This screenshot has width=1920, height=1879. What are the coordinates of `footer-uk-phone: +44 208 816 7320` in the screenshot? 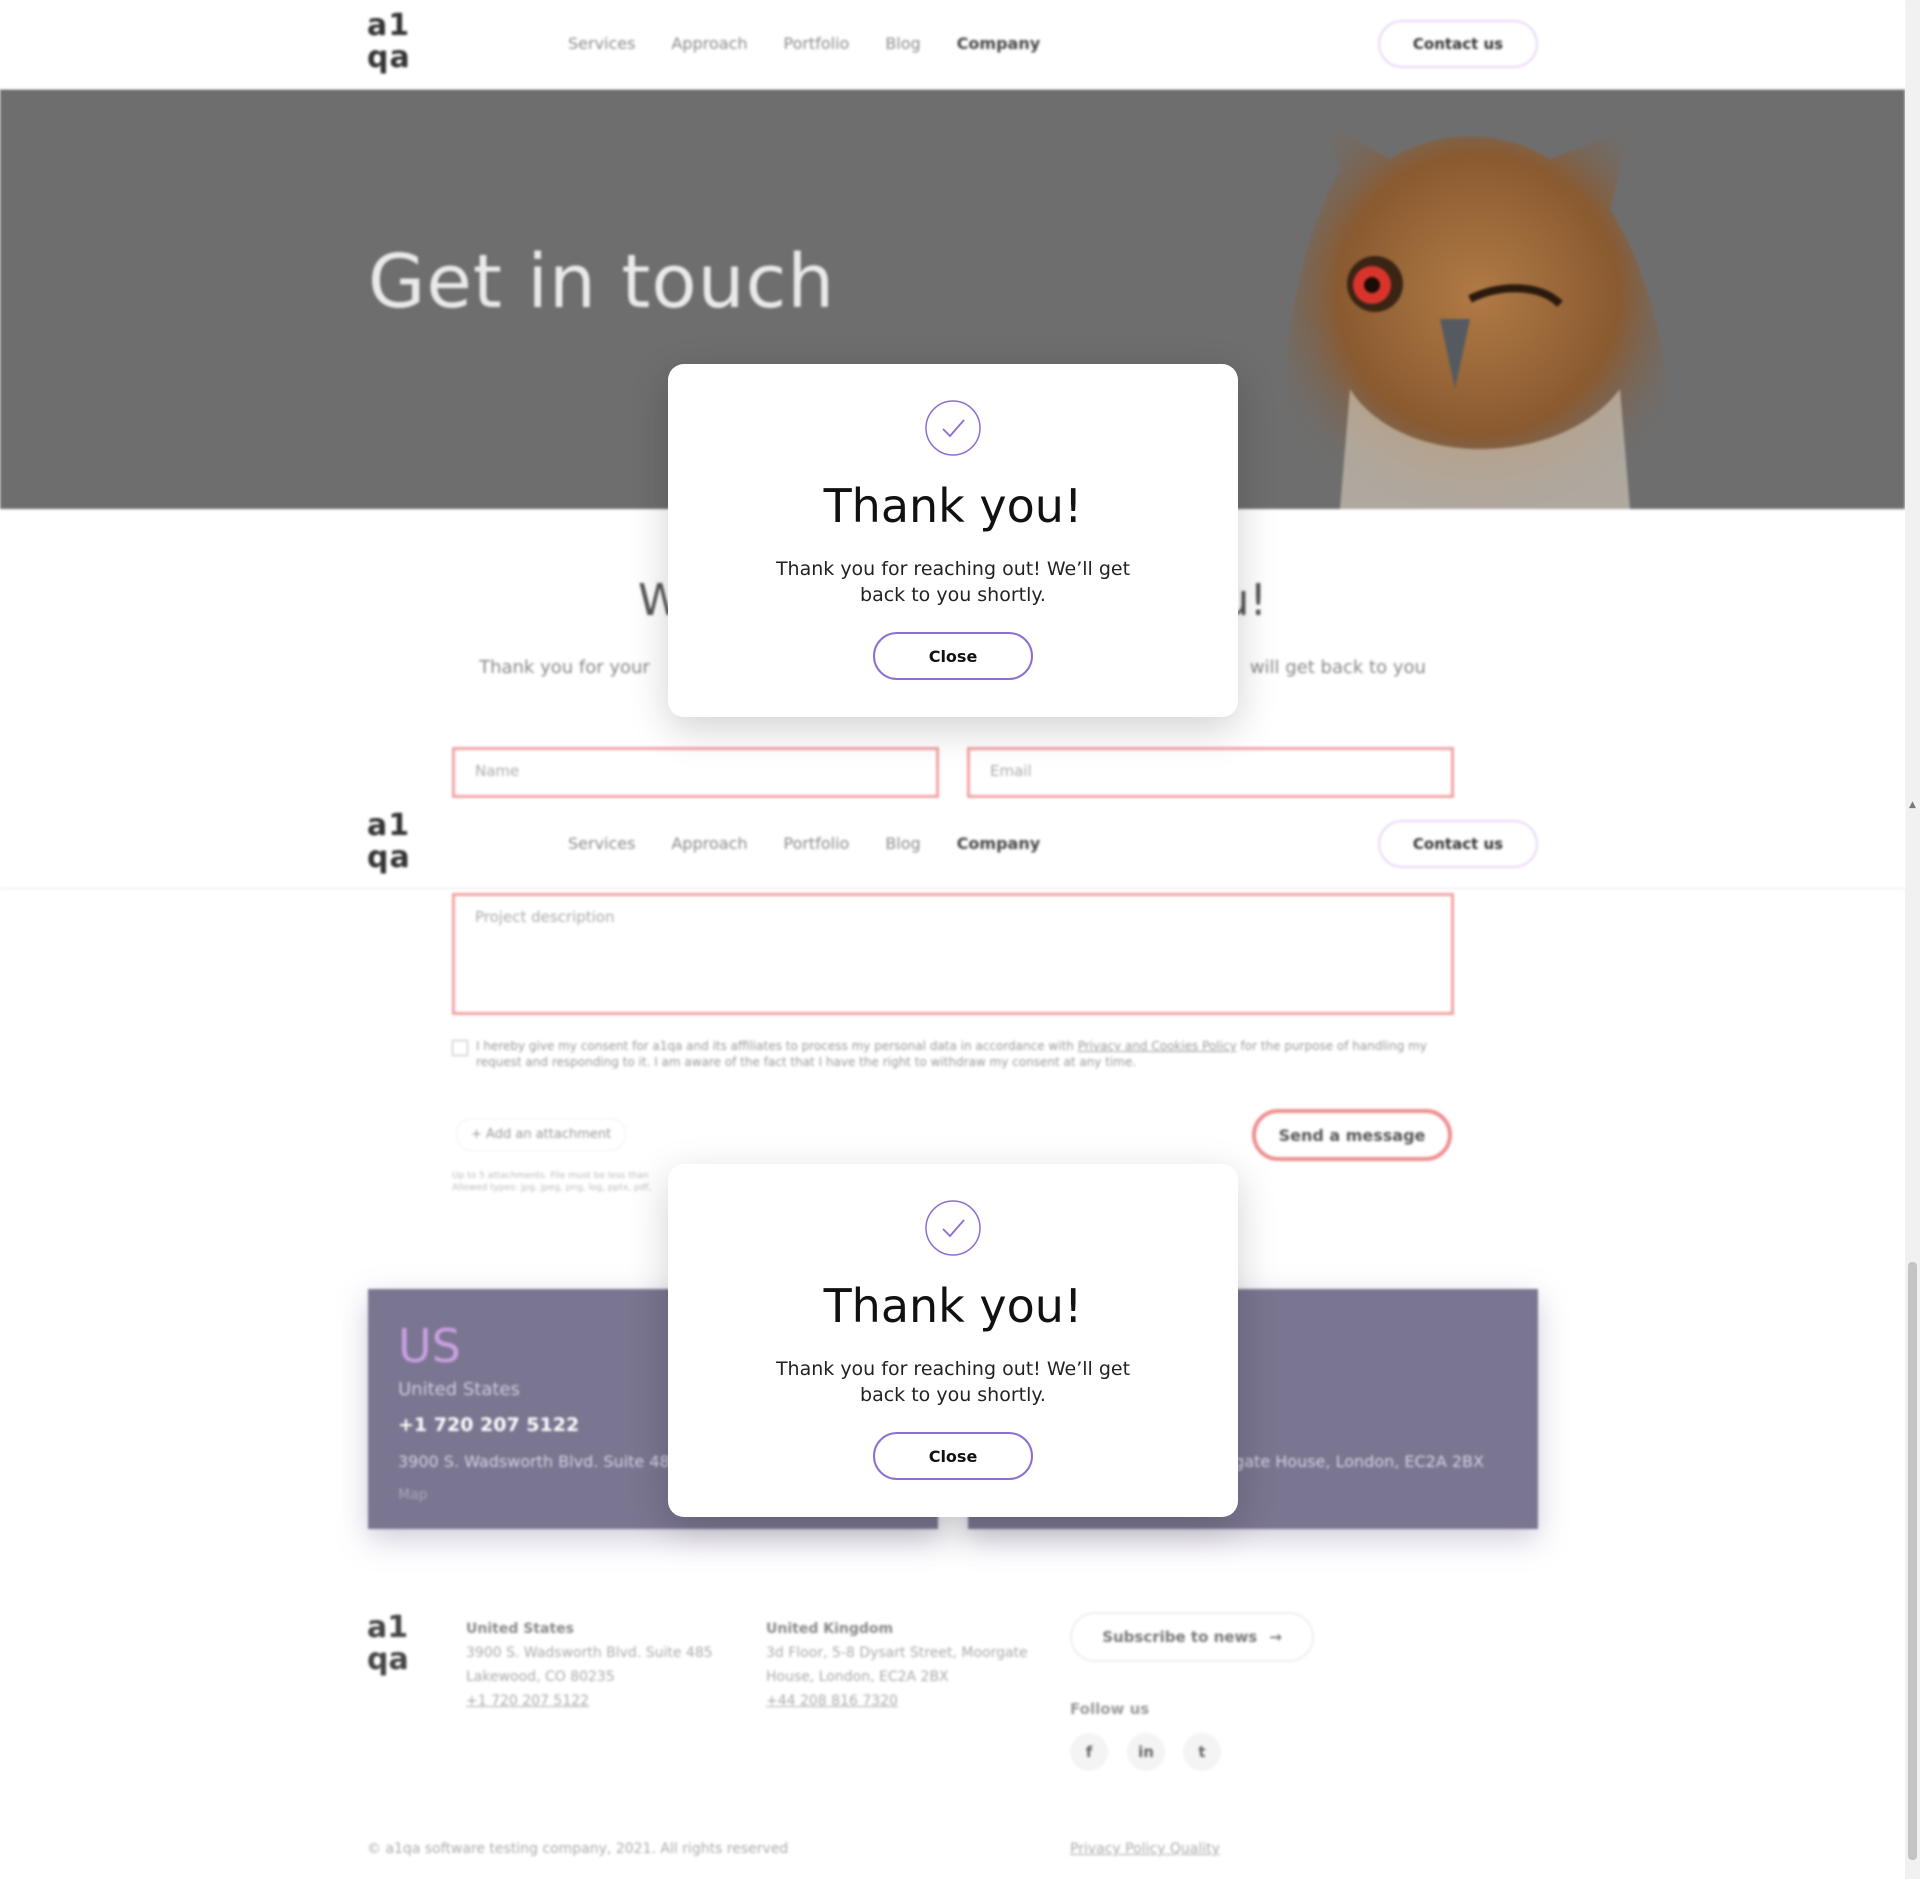 It's located at (897, 1701).